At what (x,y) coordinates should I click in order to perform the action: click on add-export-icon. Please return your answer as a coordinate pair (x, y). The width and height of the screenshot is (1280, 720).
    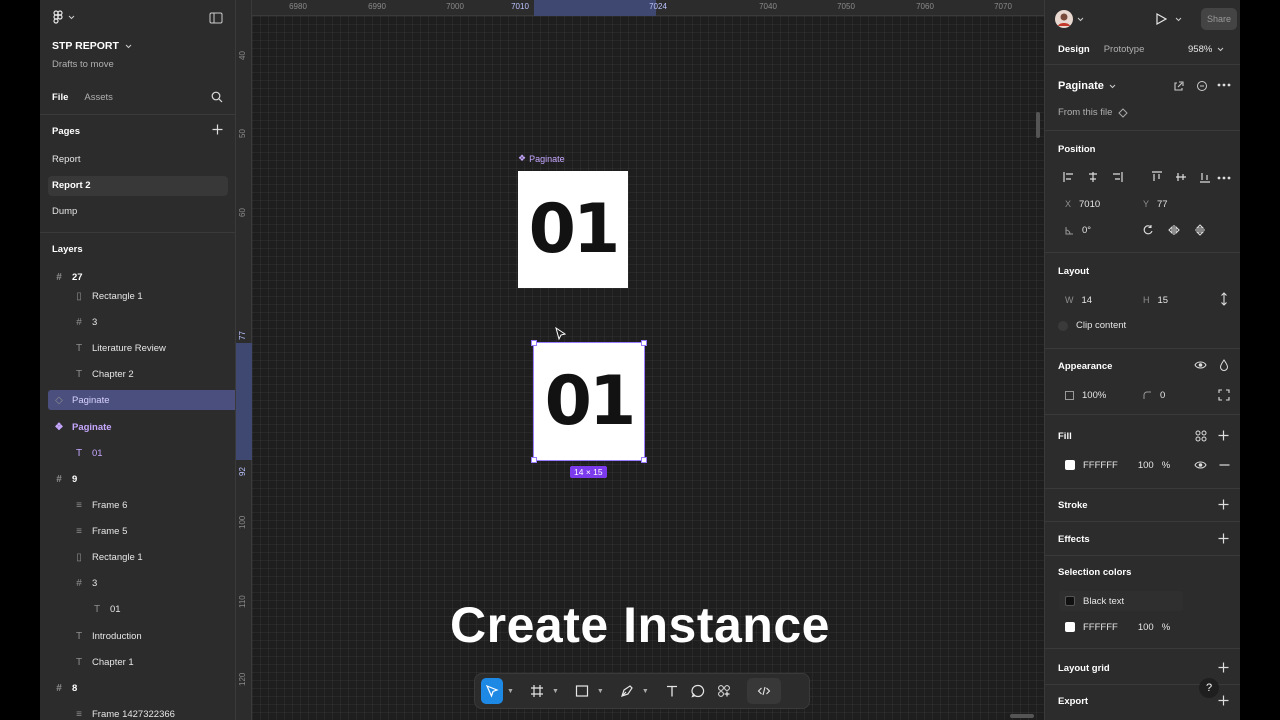
    Looking at the image, I should click on (1223, 700).